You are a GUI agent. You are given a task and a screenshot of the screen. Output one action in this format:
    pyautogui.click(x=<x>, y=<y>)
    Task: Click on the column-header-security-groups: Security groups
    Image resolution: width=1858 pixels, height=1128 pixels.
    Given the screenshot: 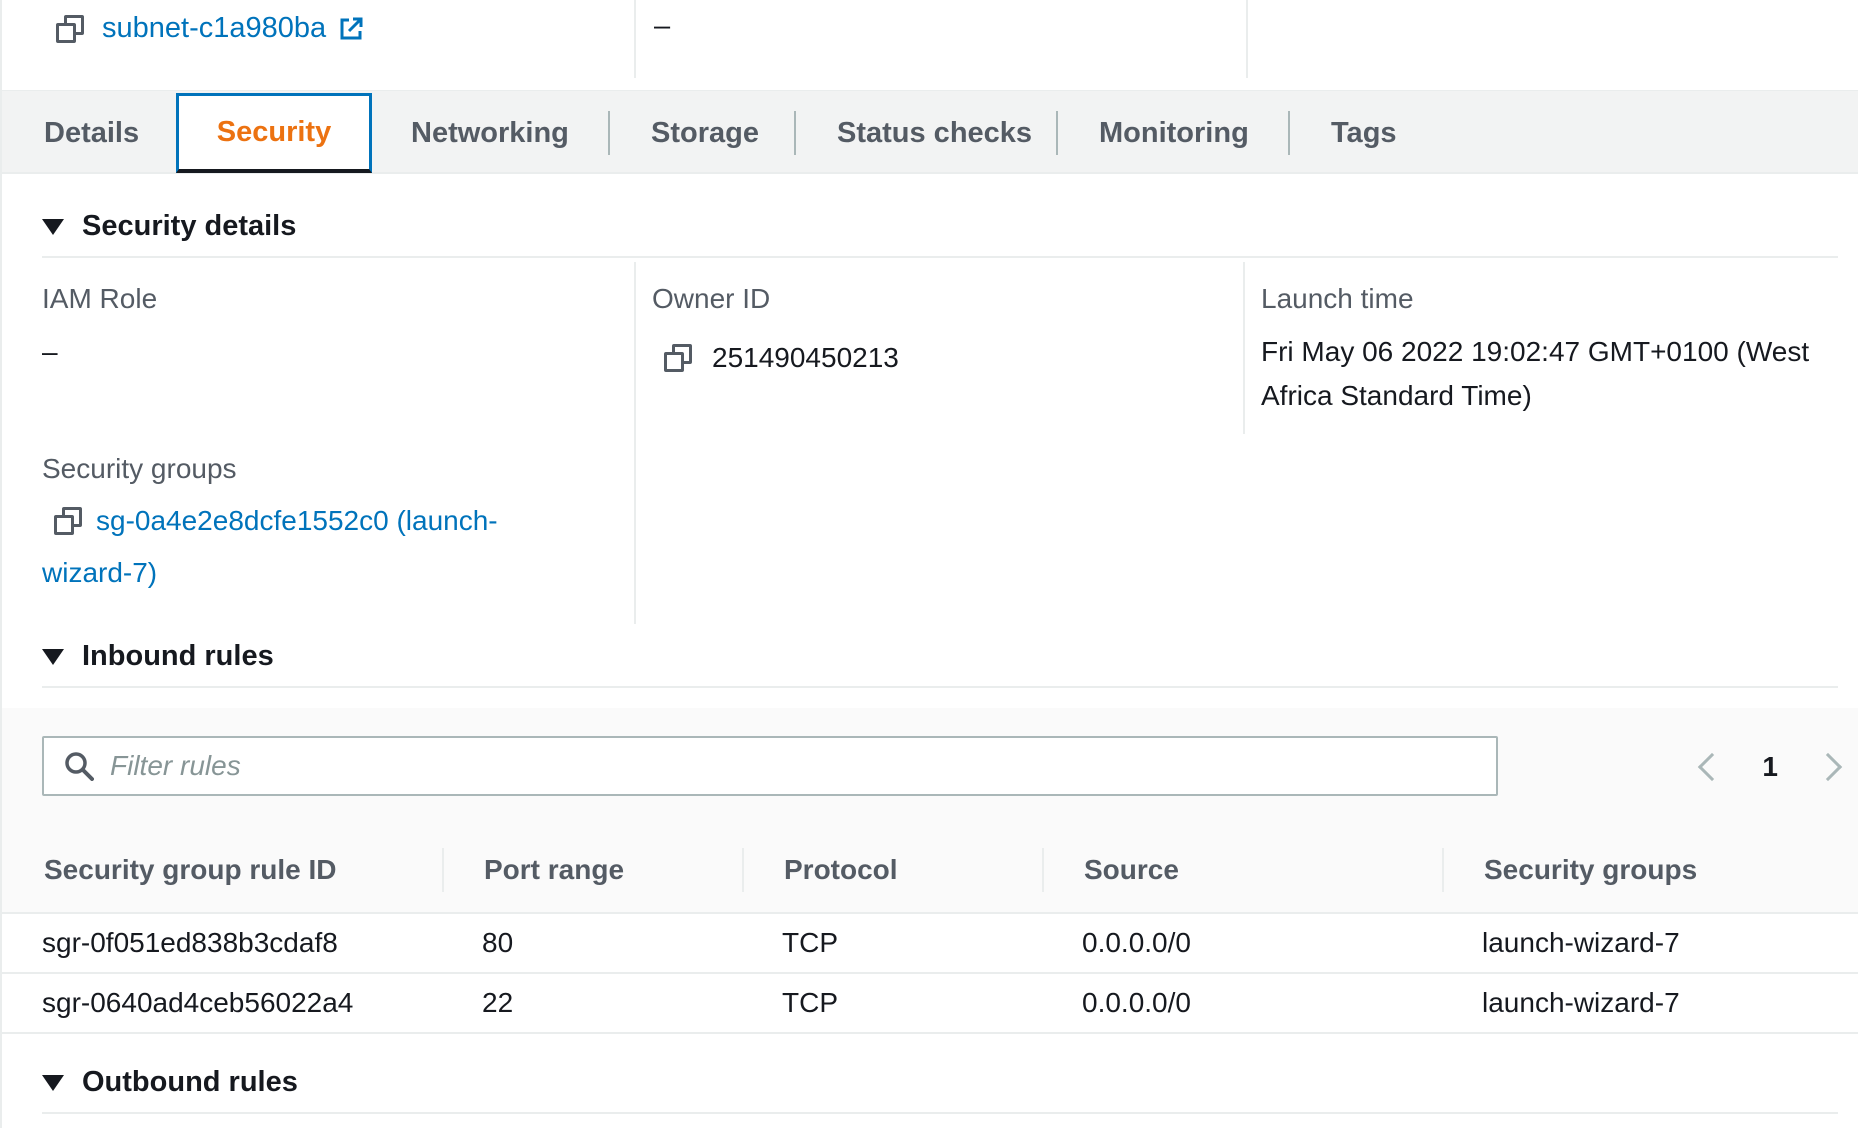 What is the action you would take?
    pyautogui.click(x=1590, y=870)
    